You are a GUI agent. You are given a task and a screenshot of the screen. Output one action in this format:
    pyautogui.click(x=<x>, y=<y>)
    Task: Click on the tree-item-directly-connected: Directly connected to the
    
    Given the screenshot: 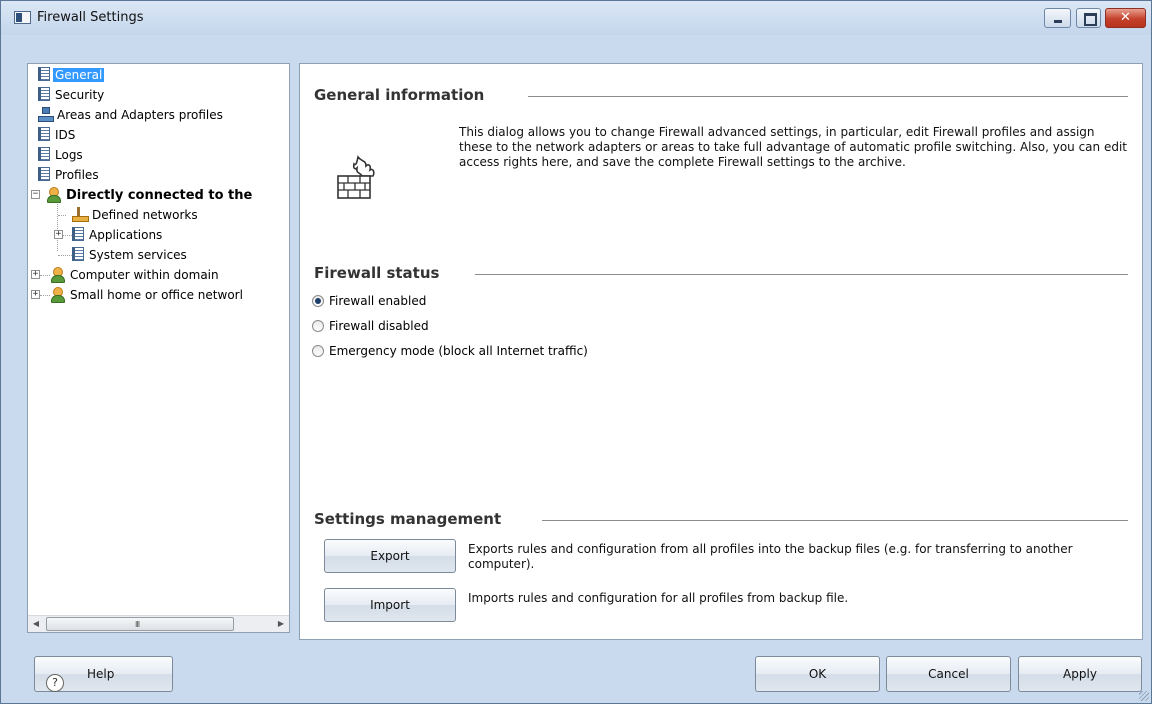 What is the action you would take?
    pyautogui.click(x=150, y=195)
    